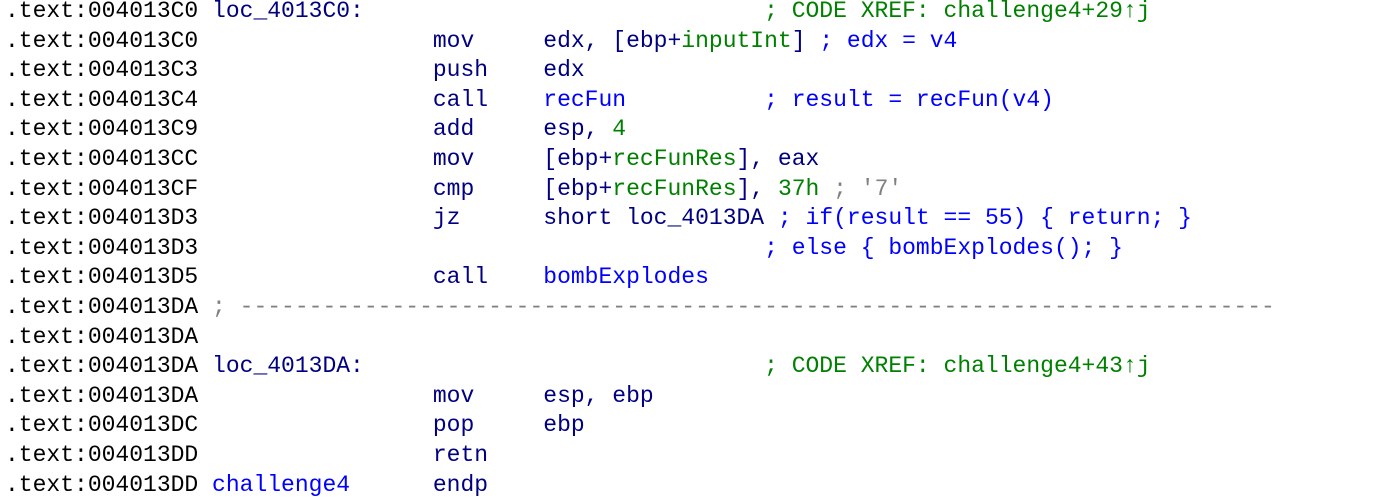  Describe the element at coordinates (757, 189) in the screenshot. I see `operand-text: ],` at that location.